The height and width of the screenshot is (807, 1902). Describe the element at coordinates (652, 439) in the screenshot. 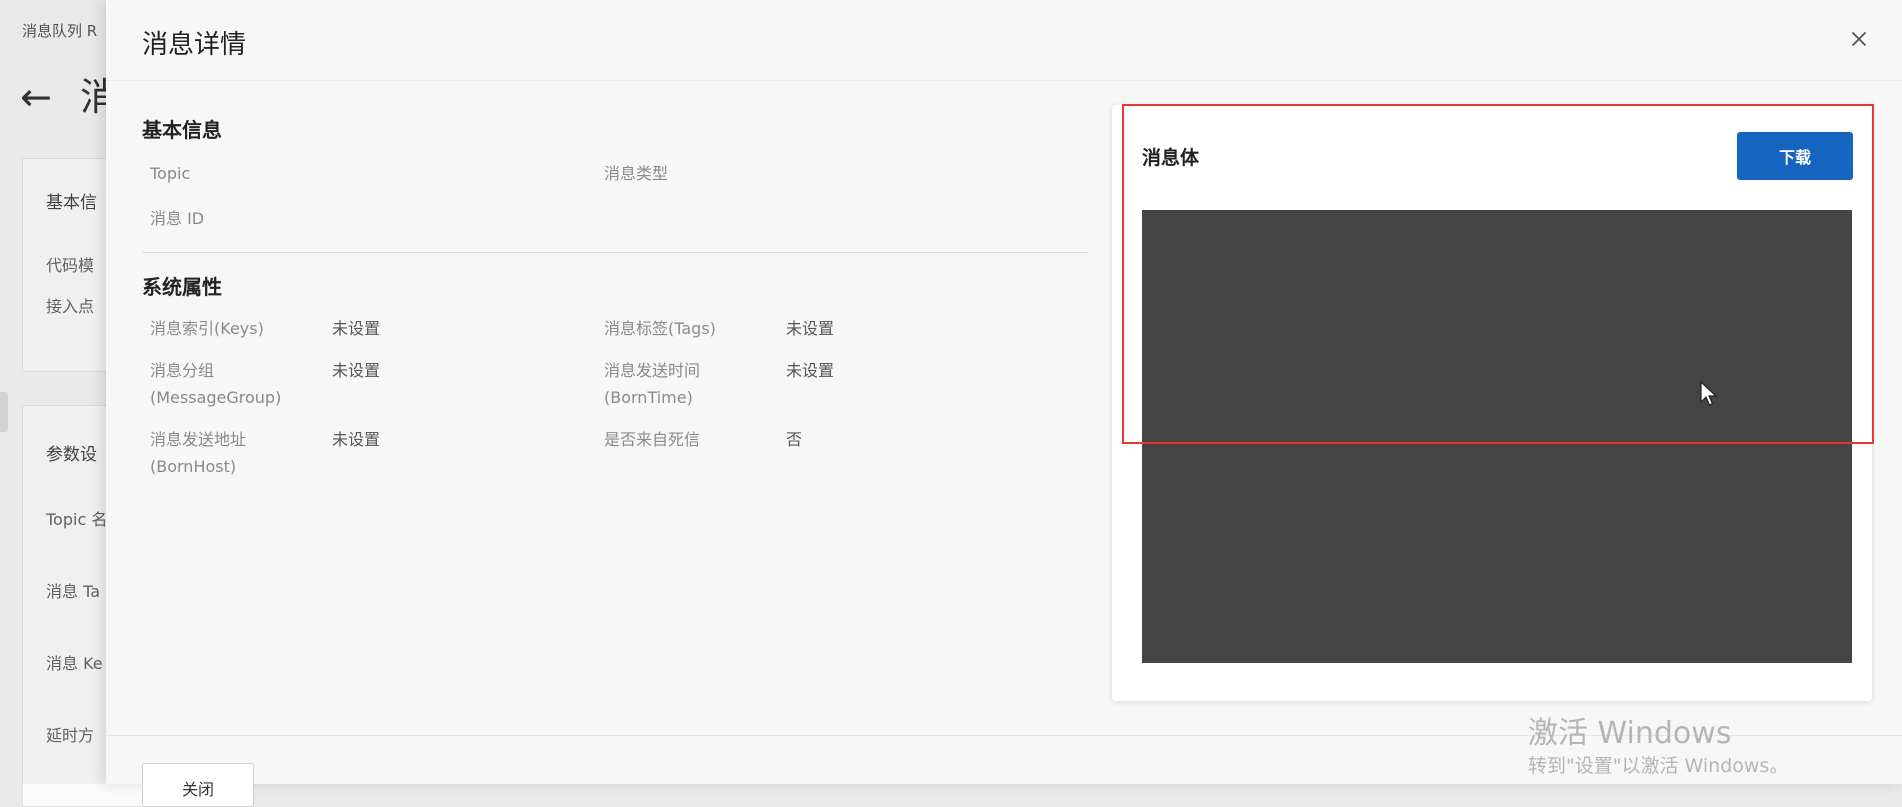

I see `dead-letter-label: 是否来自死信` at that location.